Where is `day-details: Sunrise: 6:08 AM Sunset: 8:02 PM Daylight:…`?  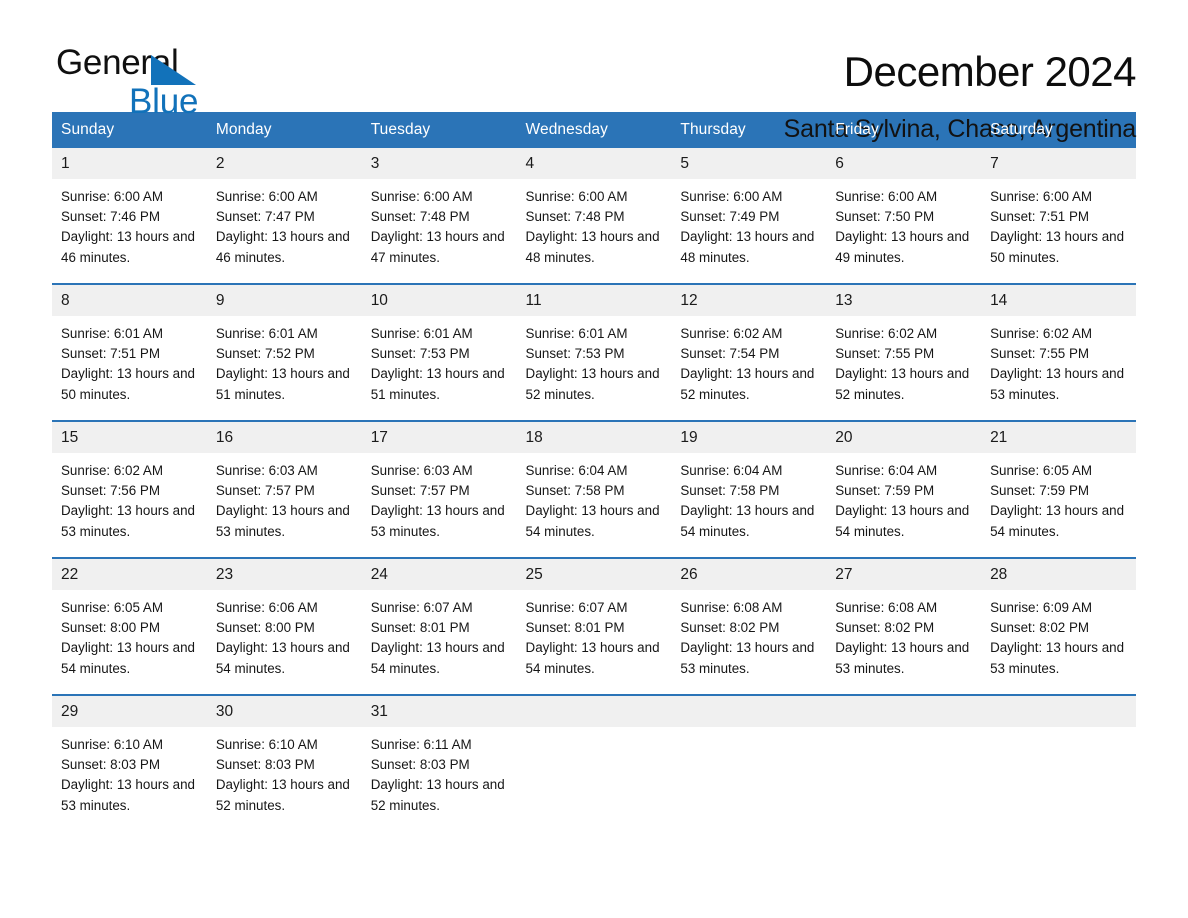 day-details: Sunrise: 6:08 AM Sunset: 8:02 PM Daylight:… is located at coordinates (903, 642).